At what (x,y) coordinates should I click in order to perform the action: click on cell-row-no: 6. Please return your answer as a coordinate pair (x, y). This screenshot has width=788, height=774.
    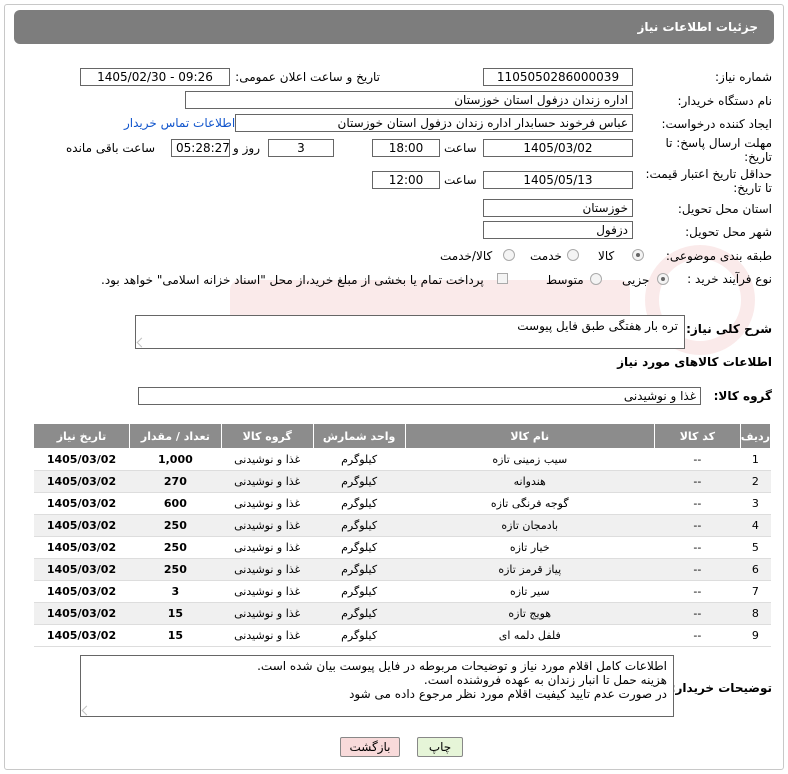
    Looking at the image, I should click on (755, 569).